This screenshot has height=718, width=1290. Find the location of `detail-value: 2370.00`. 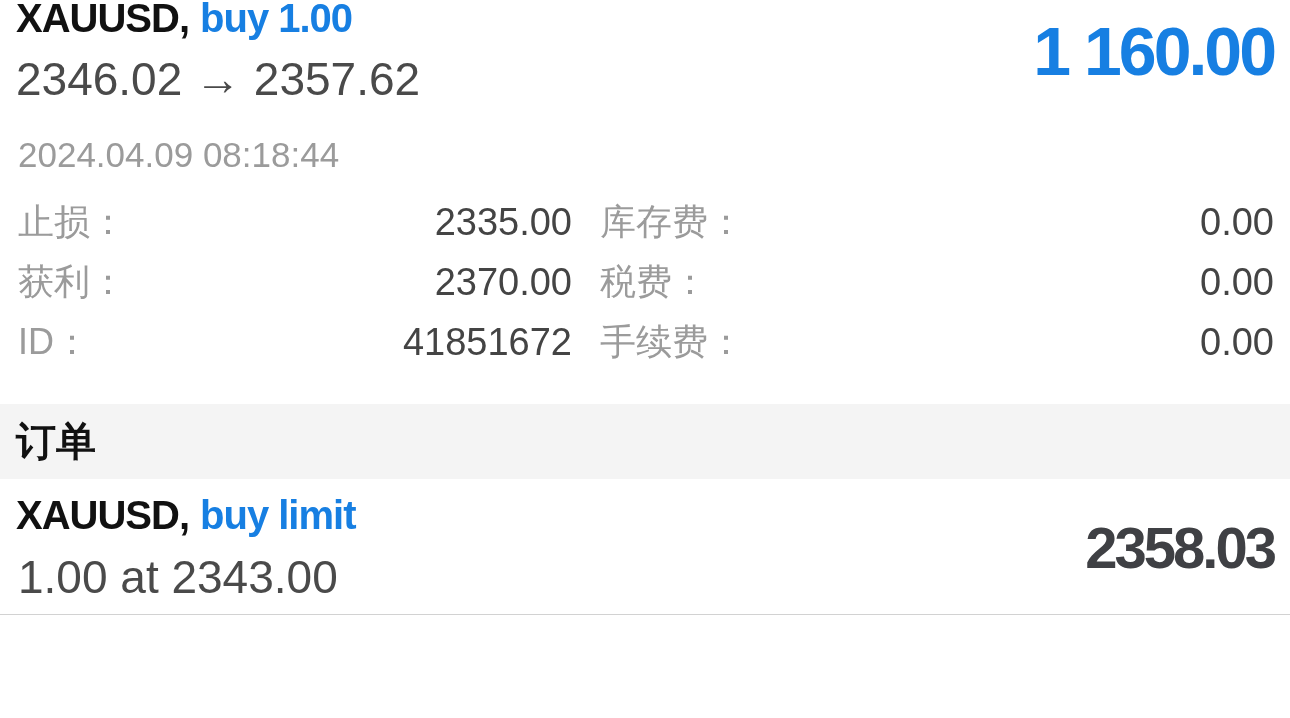

detail-value: 2370.00 is located at coordinates (503, 282).